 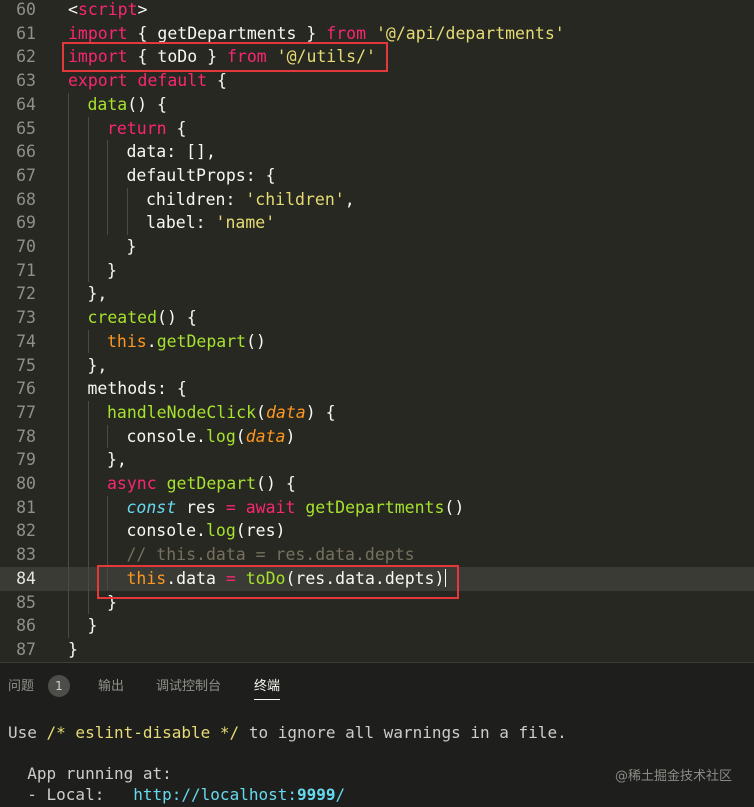 What do you see at coordinates (245, 223) in the screenshot?
I see `code-token: 'name'` at bounding box center [245, 223].